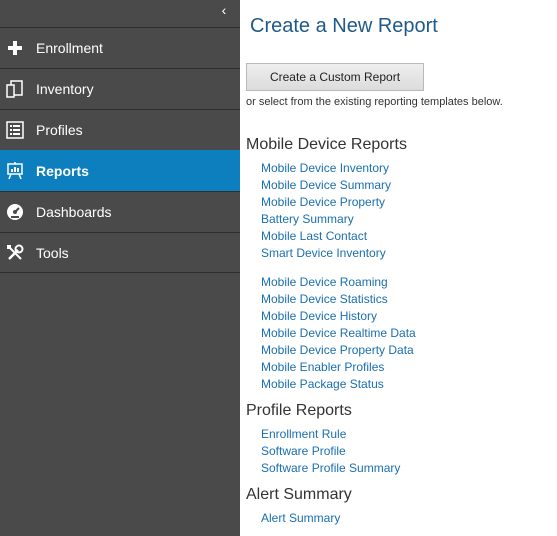 This screenshot has height=536, width=557. What do you see at coordinates (338, 299) in the screenshot?
I see `report-link-mobile-device-statistics: Mobile Device Statistics` at bounding box center [338, 299].